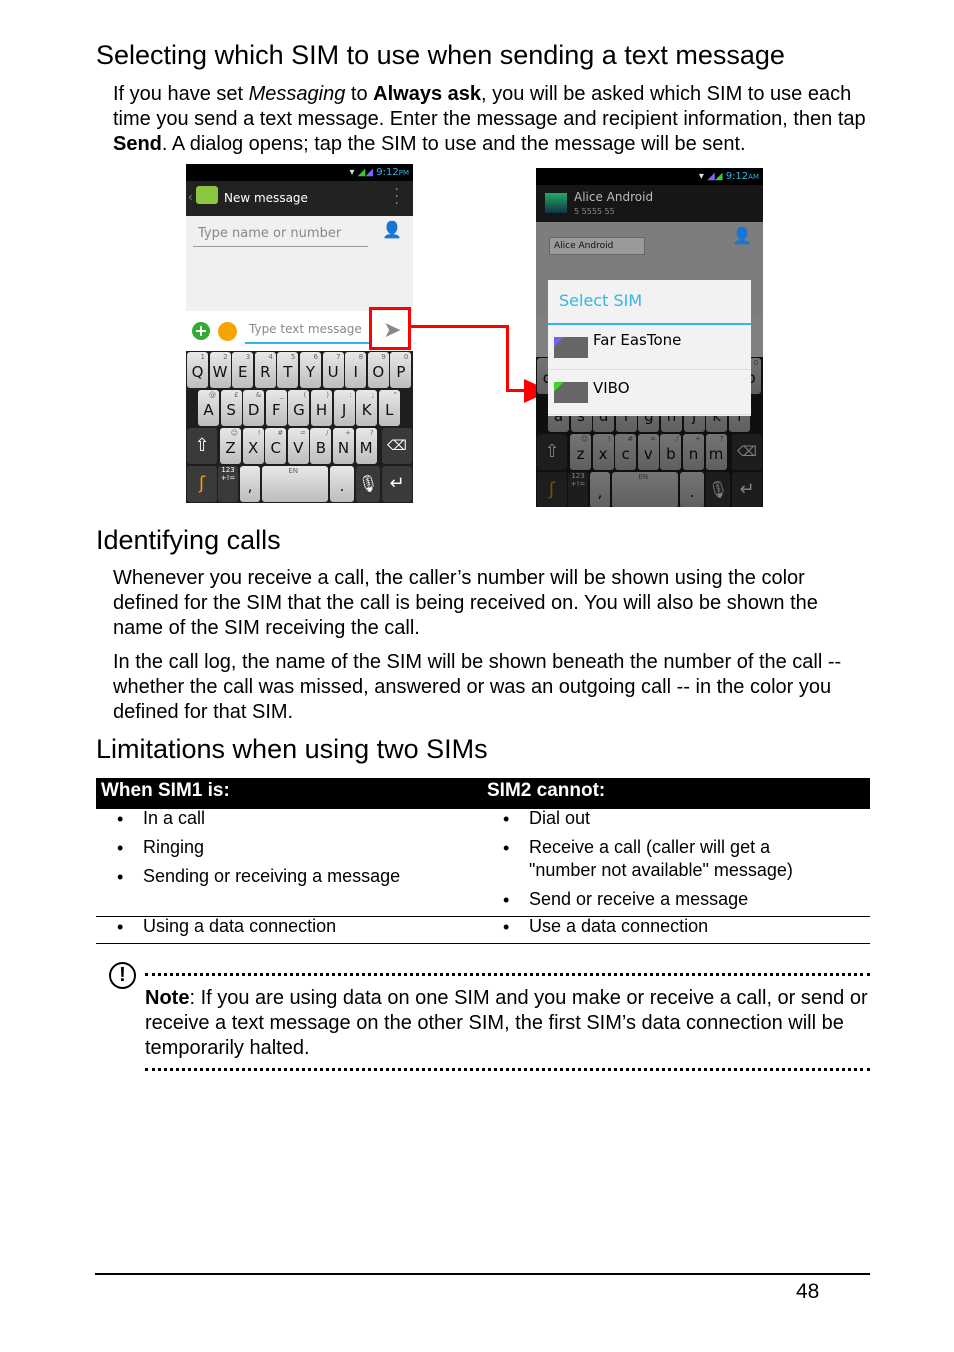 This screenshot has height=1352, width=954. I want to click on key-label: E, so click(242, 372).